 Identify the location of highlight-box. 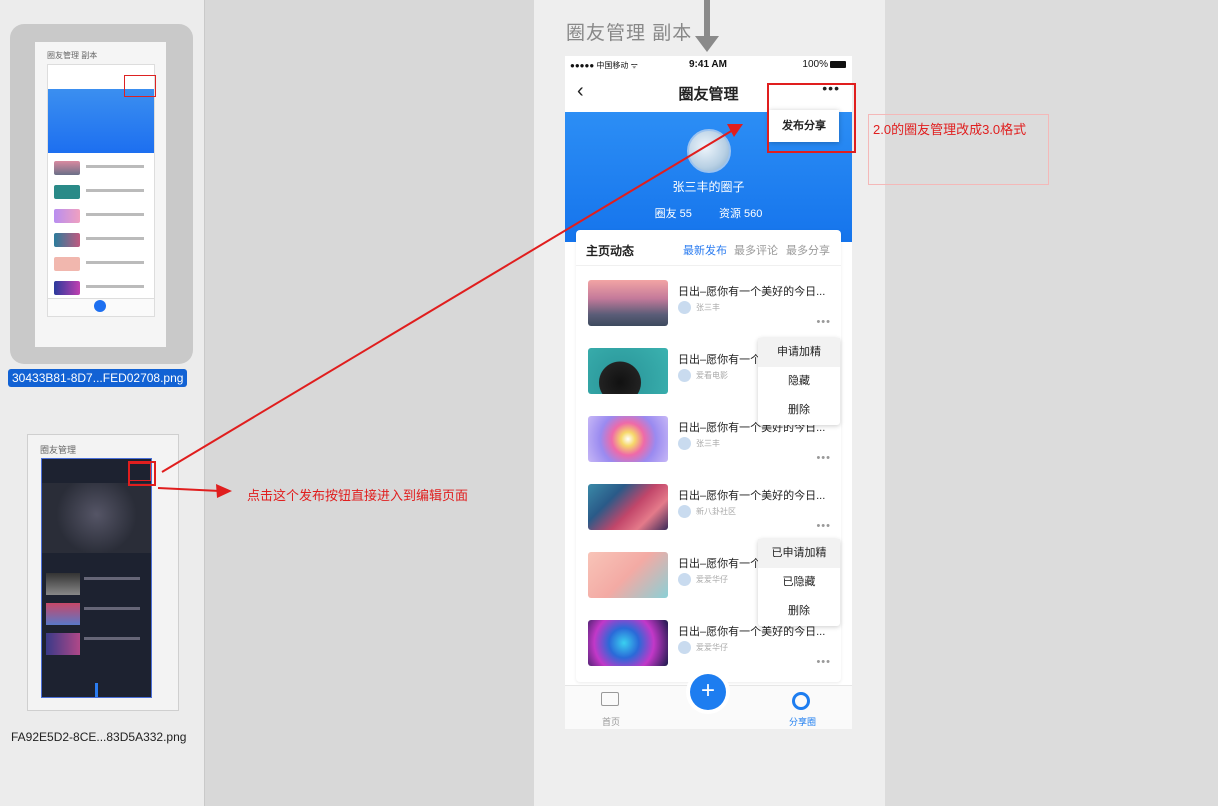
(811, 118).